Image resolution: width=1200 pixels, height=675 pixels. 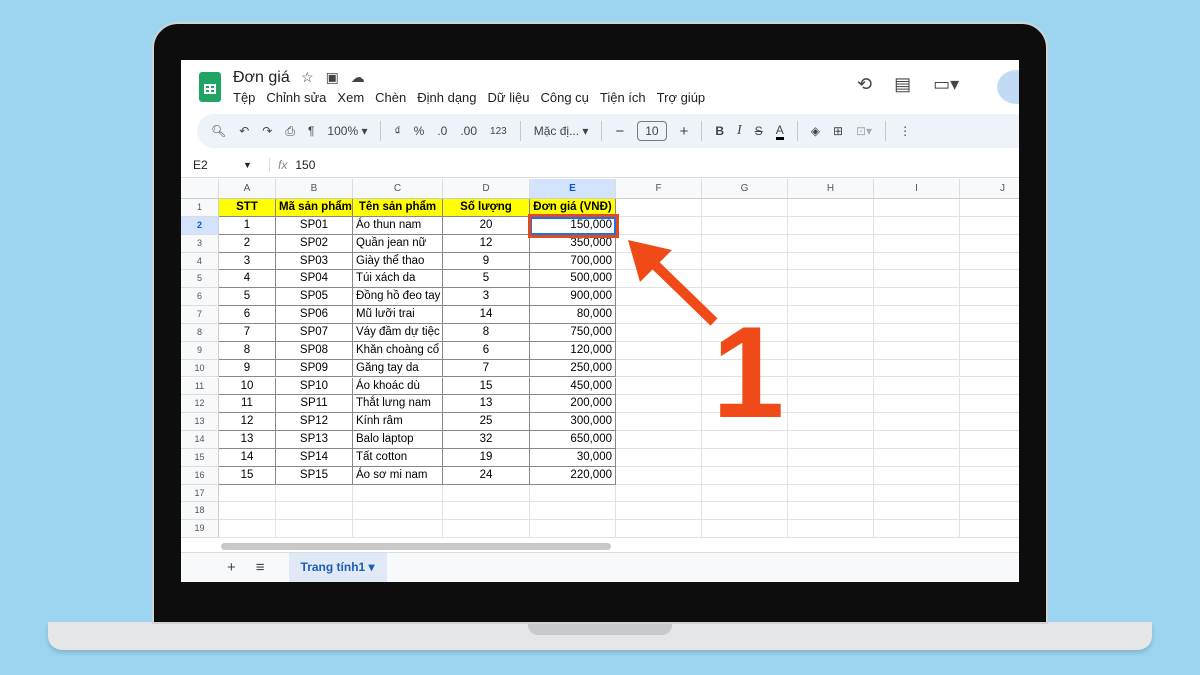 I want to click on annotation-step-number: 1, so click(x=748, y=372).